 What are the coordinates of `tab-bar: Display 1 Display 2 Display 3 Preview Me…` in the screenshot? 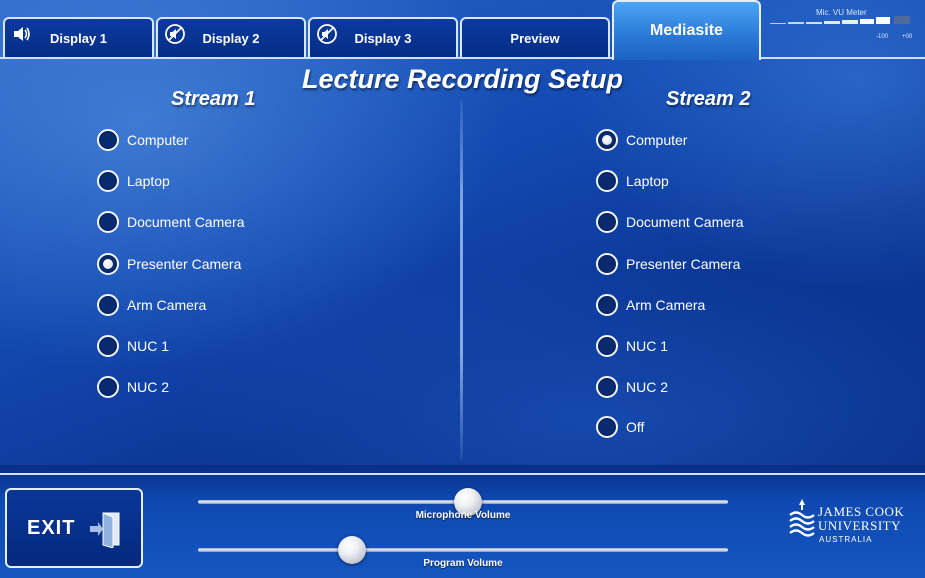 It's located at (462, 30).